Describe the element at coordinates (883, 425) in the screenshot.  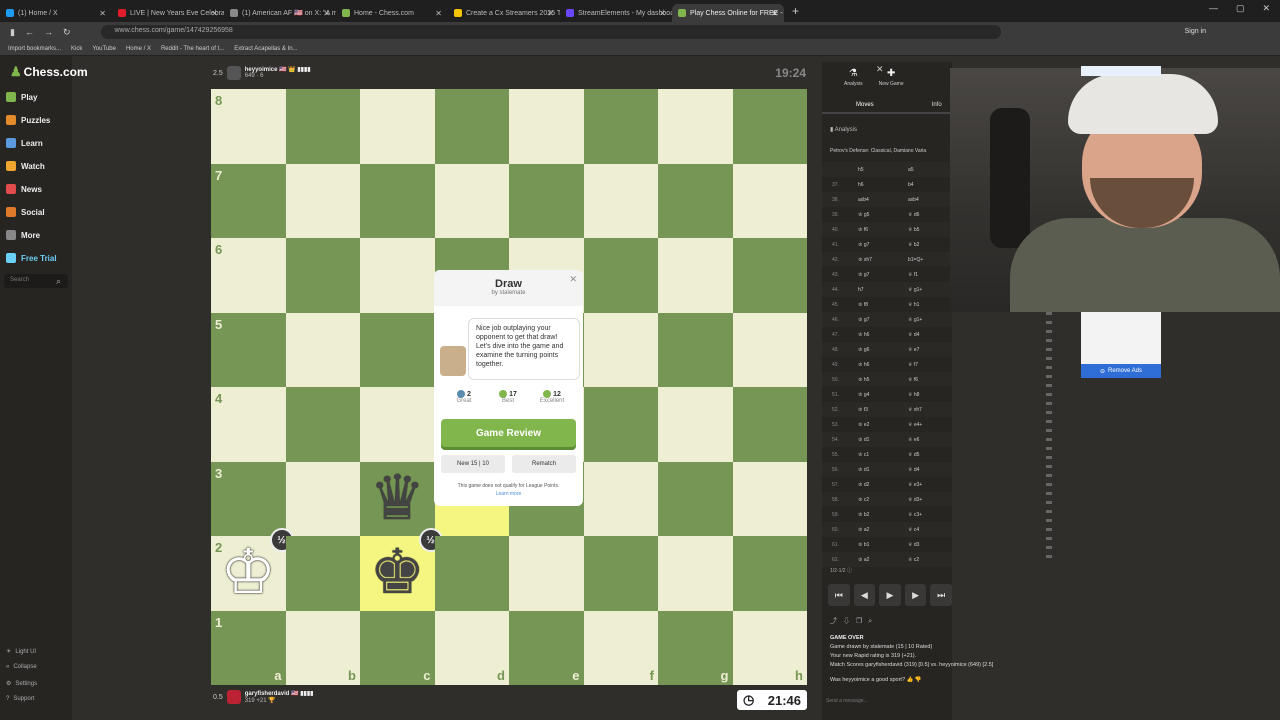
I see `white-move: ♔ e2` at that location.